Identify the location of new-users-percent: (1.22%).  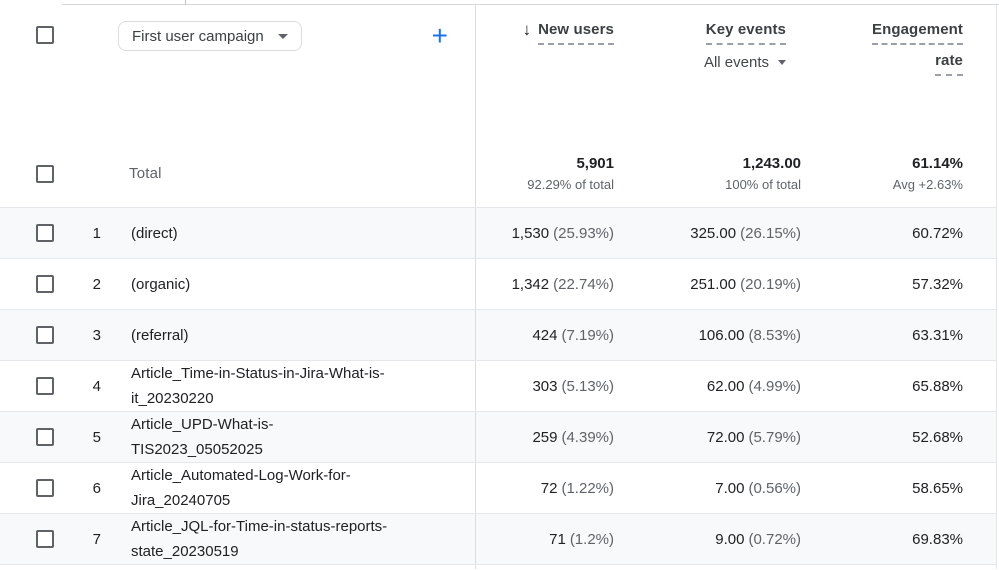
(587, 488).